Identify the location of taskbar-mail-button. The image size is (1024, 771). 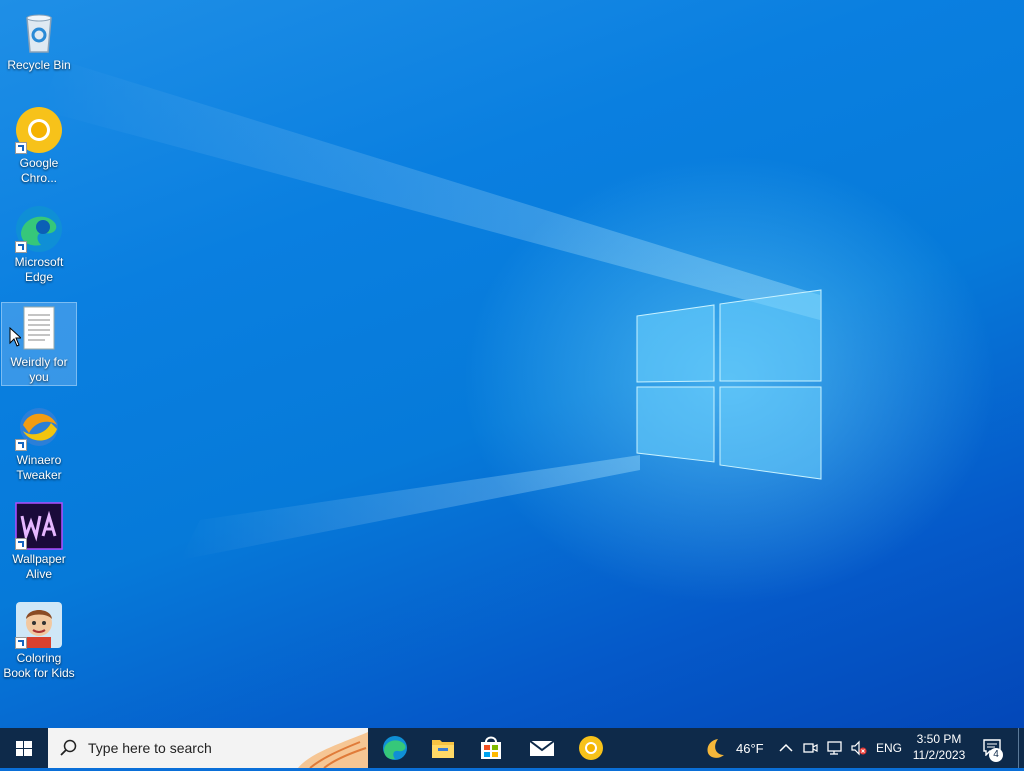
(542, 748).